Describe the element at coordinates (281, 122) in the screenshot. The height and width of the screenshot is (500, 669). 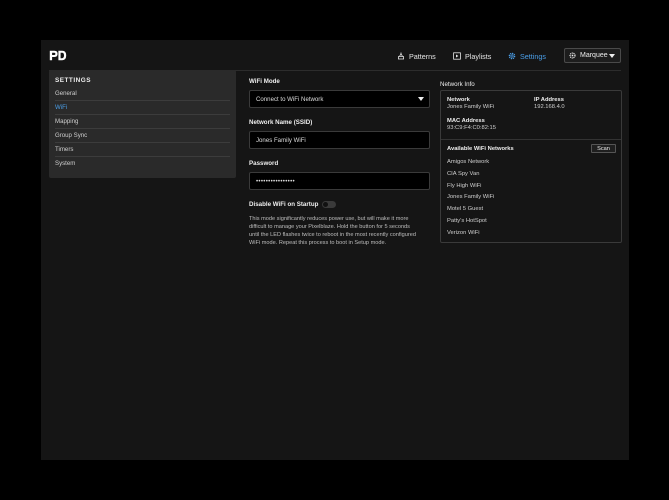
I see `ssid-label: Network Name (SSID)` at that location.